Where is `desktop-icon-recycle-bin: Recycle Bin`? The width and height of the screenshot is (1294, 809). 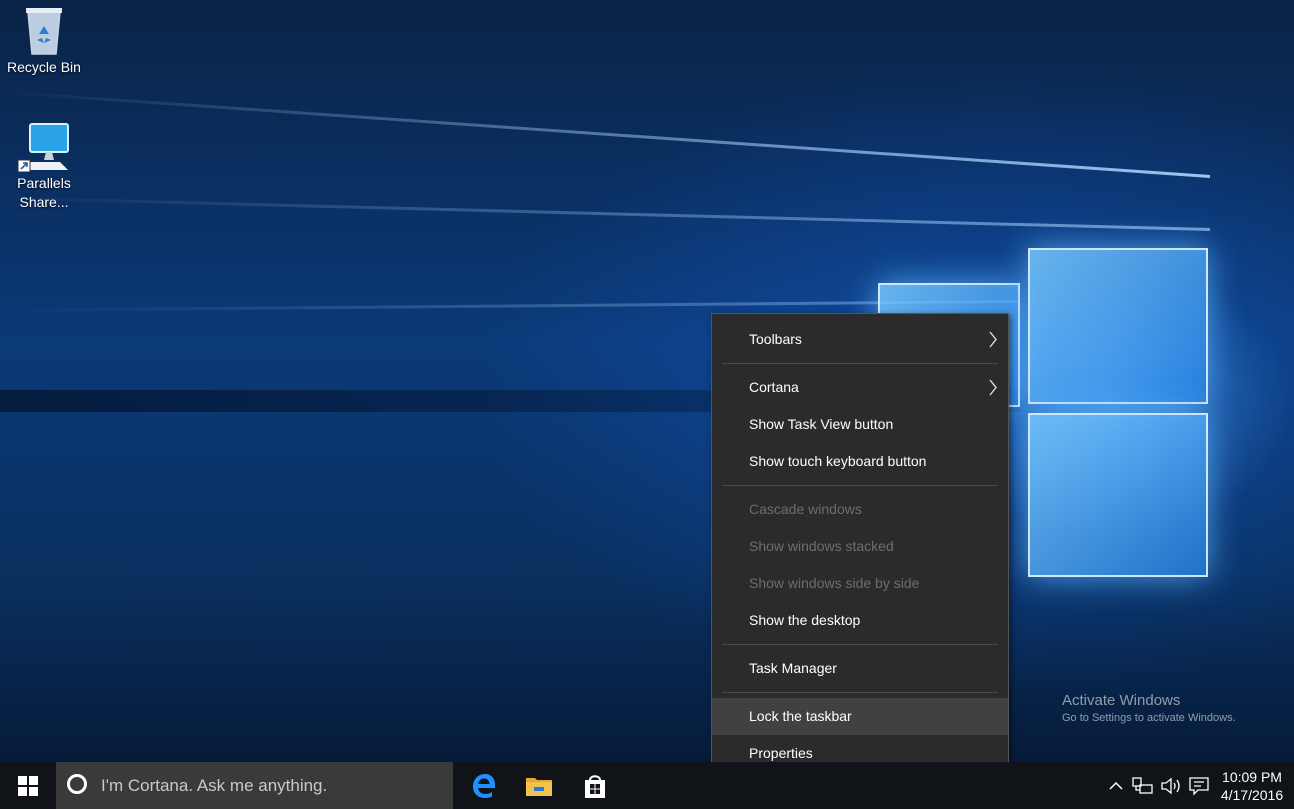 desktop-icon-recycle-bin: Recycle Bin is located at coordinates (44, 40).